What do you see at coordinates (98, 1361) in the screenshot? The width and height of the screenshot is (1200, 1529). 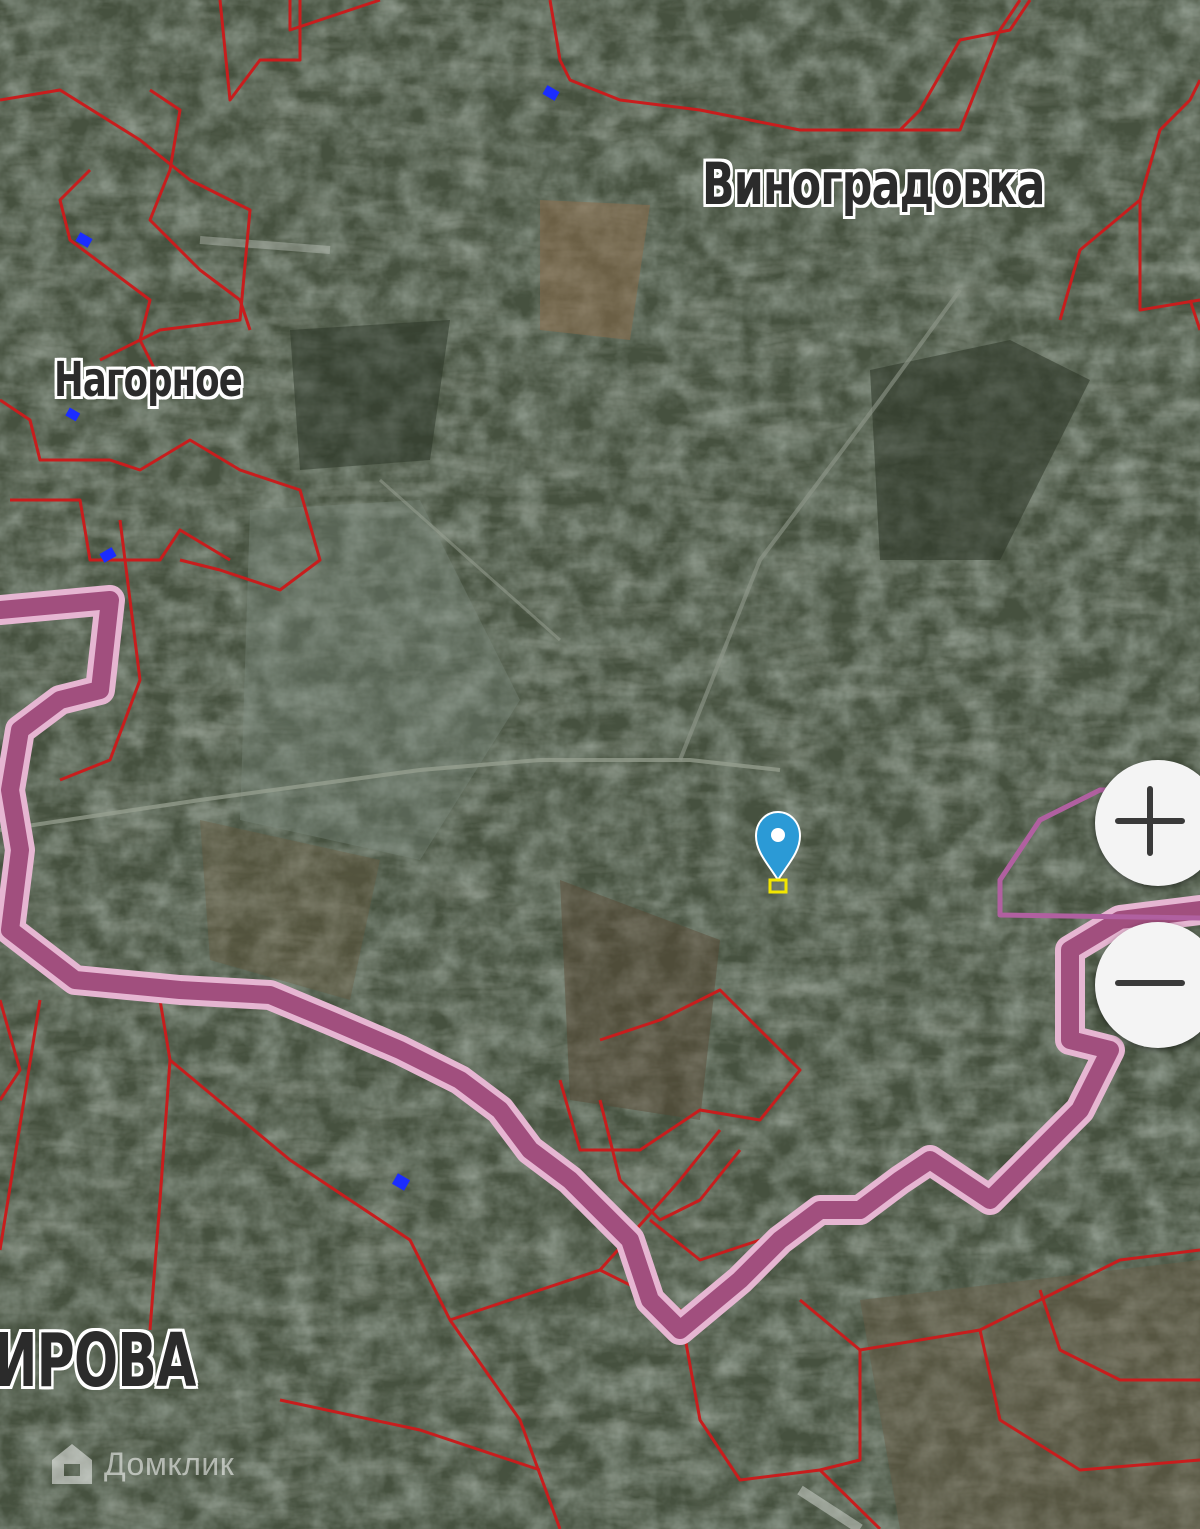 I see `place-label-kirova: ИРОВА` at bounding box center [98, 1361].